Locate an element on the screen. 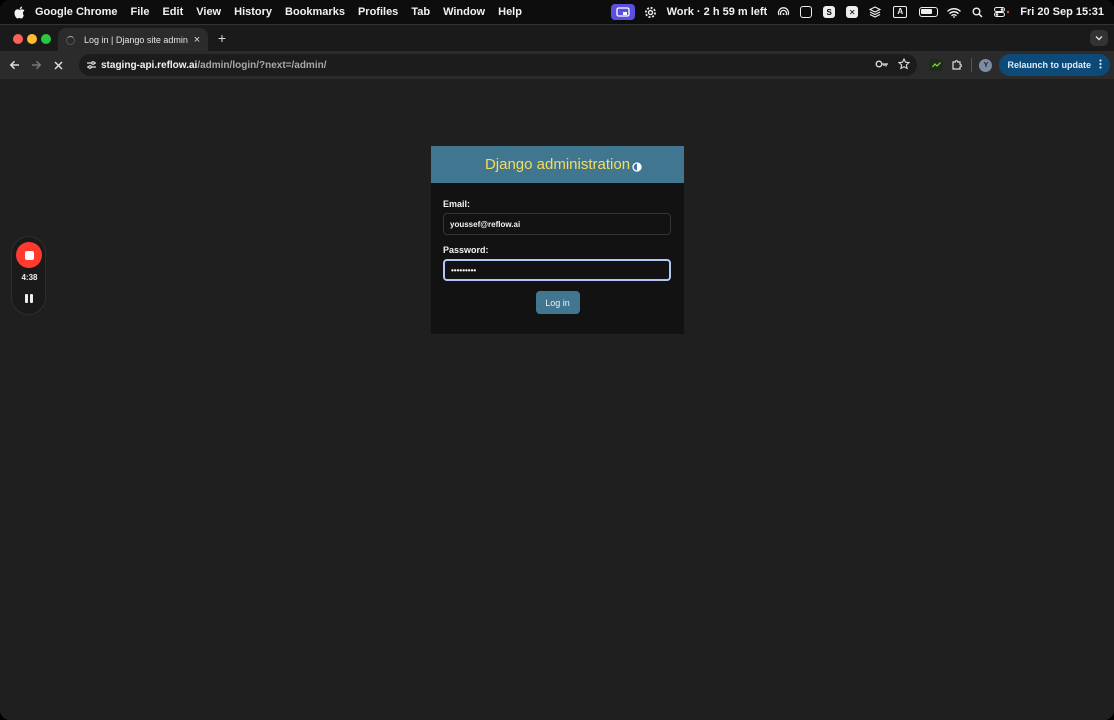  airdrop-icon is located at coordinates (783, 12).